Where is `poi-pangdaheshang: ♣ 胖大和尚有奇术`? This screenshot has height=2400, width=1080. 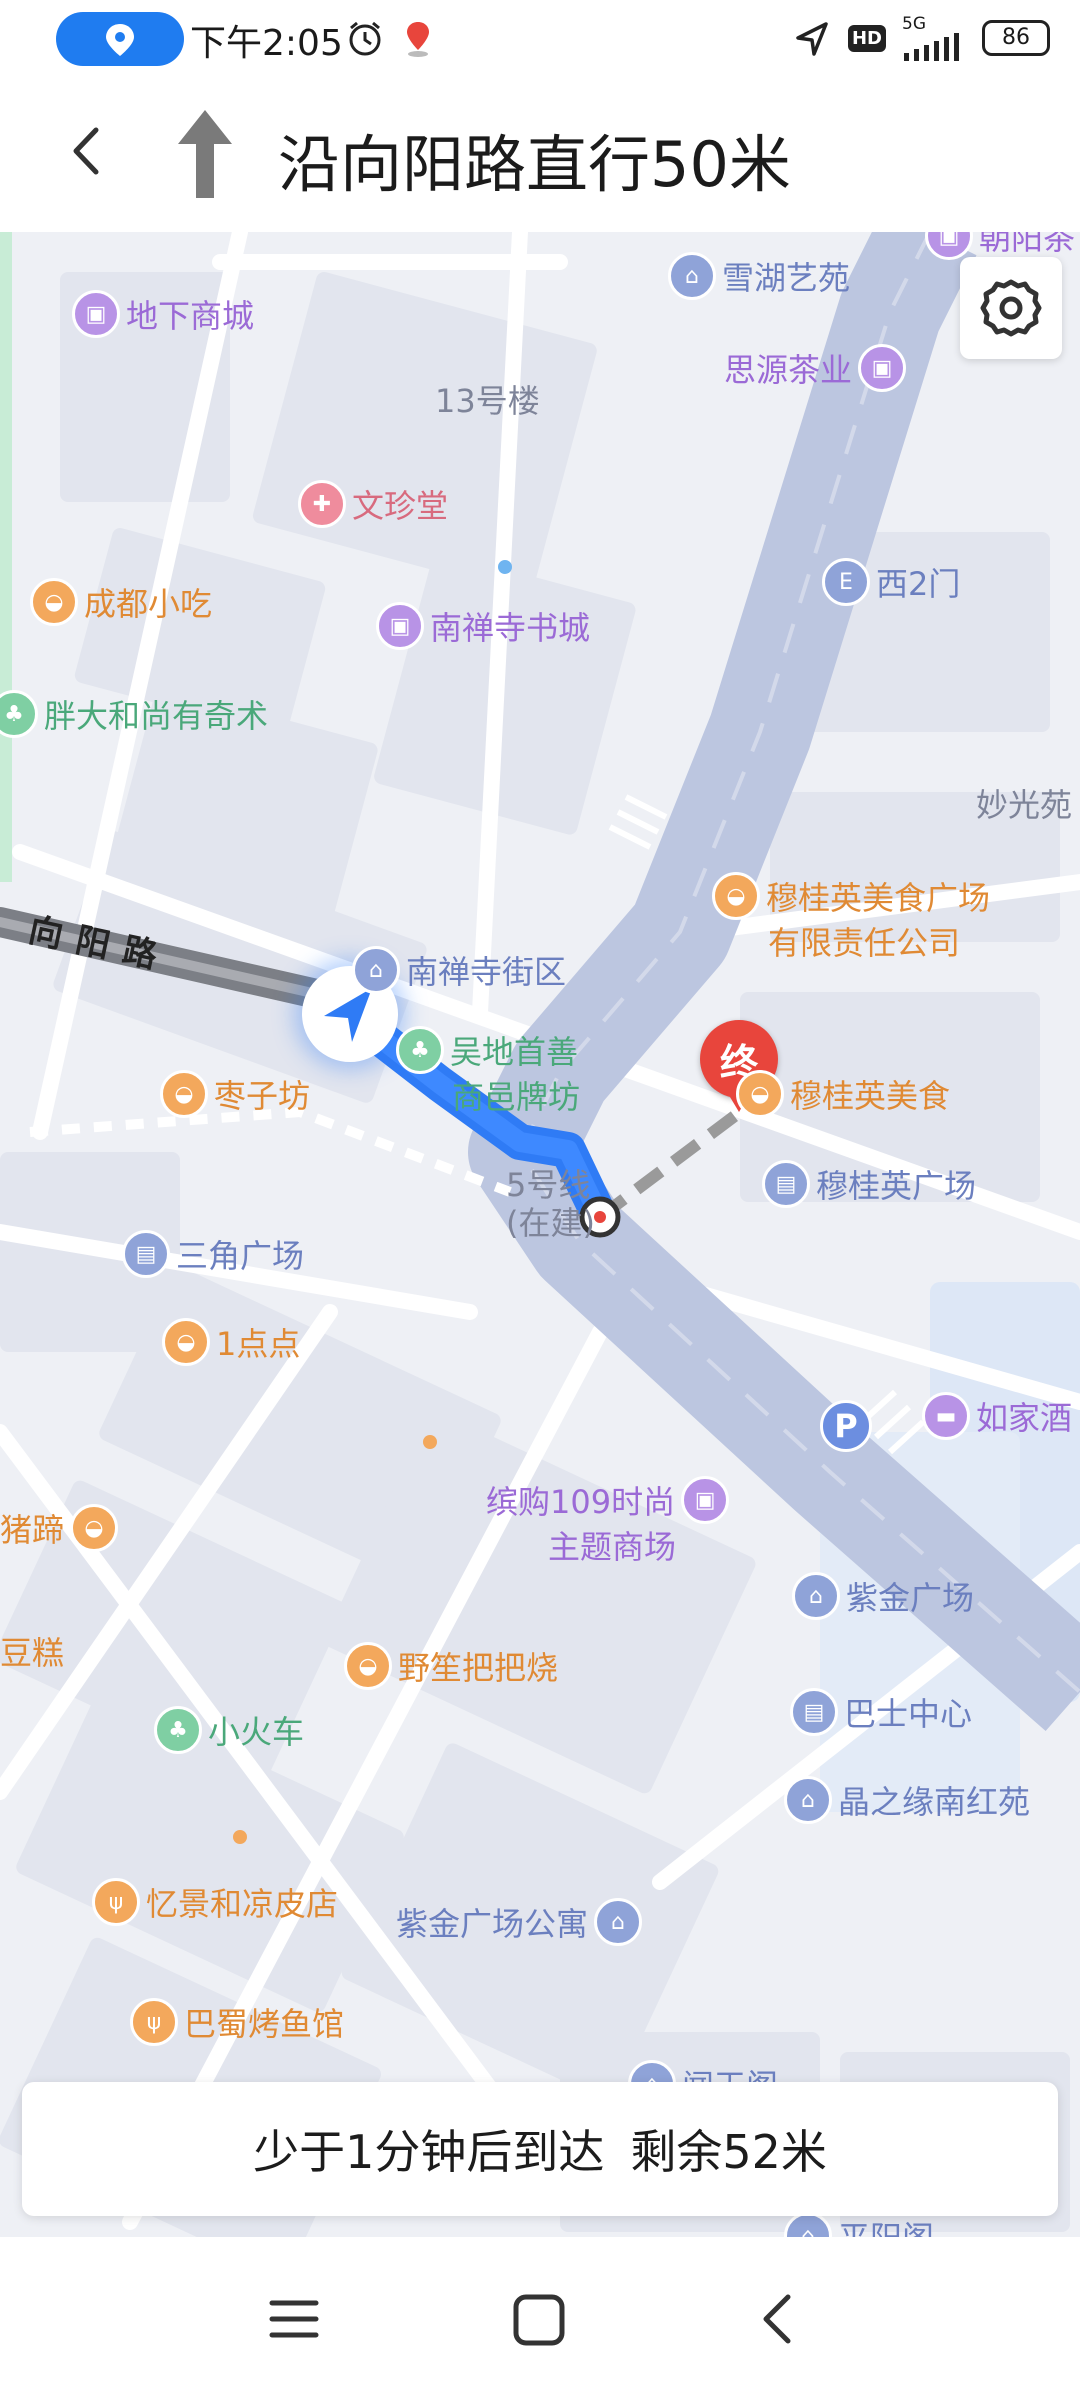
poi-pangdaheshang: ♣ 胖大和尚有奇术 is located at coordinates (134, 714).